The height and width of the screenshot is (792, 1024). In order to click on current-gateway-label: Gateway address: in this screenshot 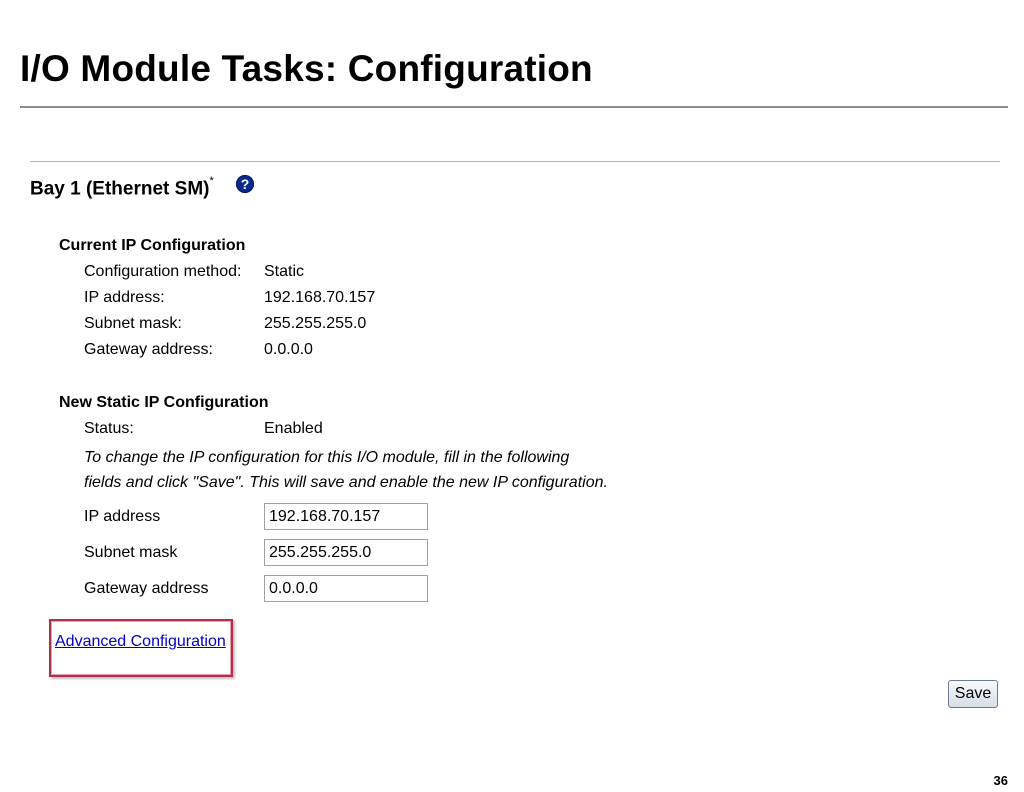, I will do `click(148, 349)`.